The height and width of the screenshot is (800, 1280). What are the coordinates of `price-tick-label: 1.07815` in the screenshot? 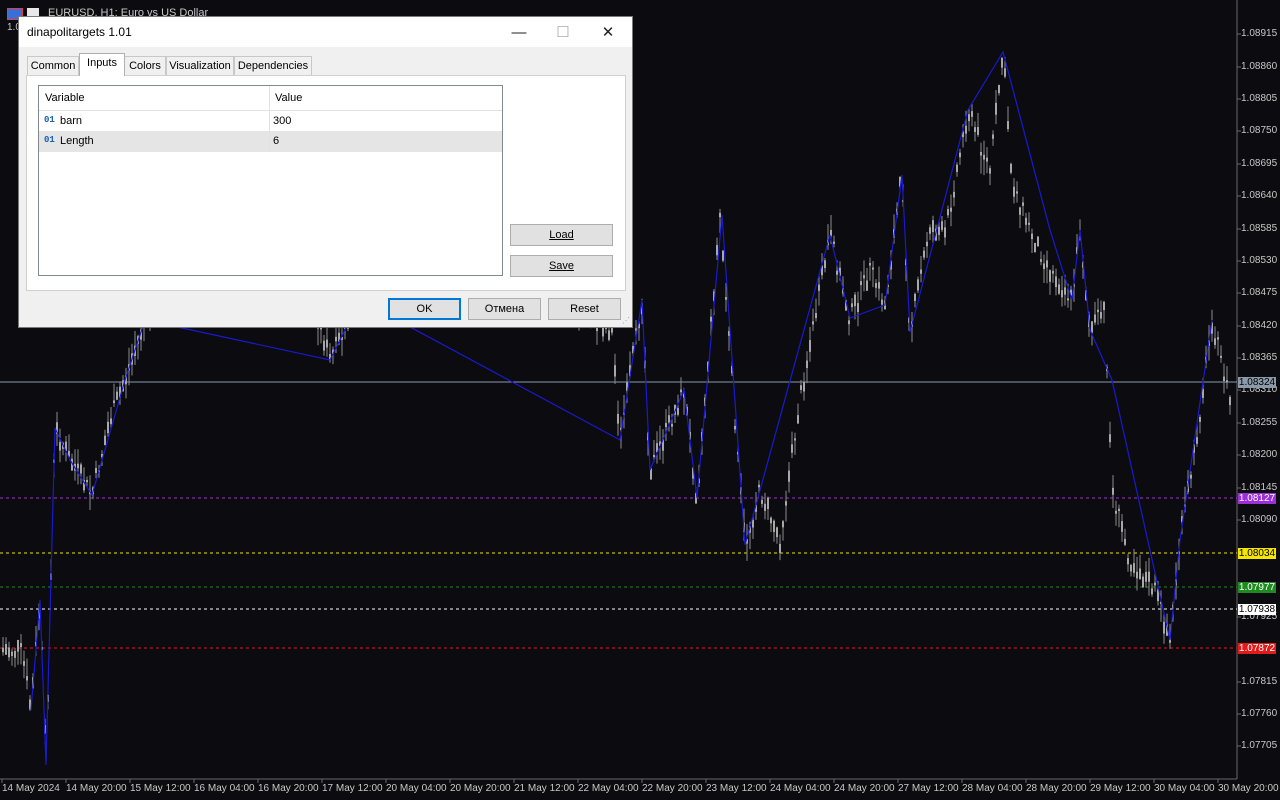 It's located at (1259, 681).